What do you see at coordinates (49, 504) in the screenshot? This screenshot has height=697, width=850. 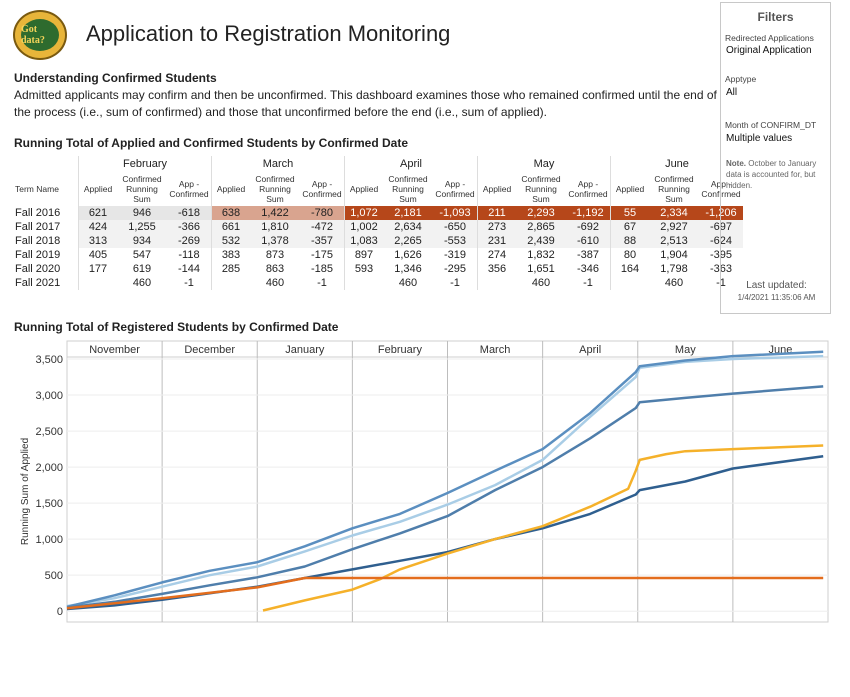 I see `y-tick-label: 1,500` at bounding box center [49, 504].